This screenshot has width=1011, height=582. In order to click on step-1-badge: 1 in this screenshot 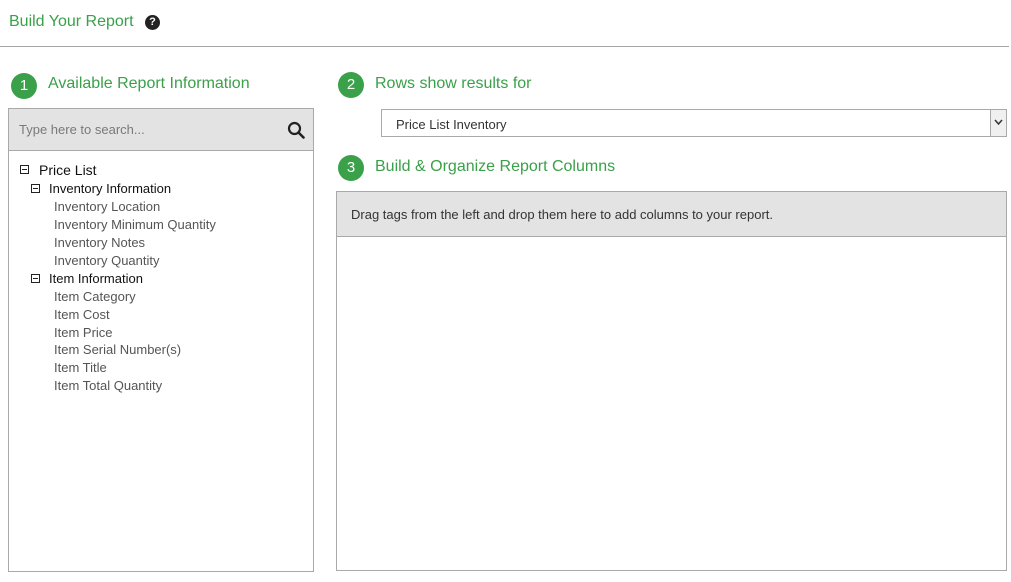, I will do `click(24, 86)`.